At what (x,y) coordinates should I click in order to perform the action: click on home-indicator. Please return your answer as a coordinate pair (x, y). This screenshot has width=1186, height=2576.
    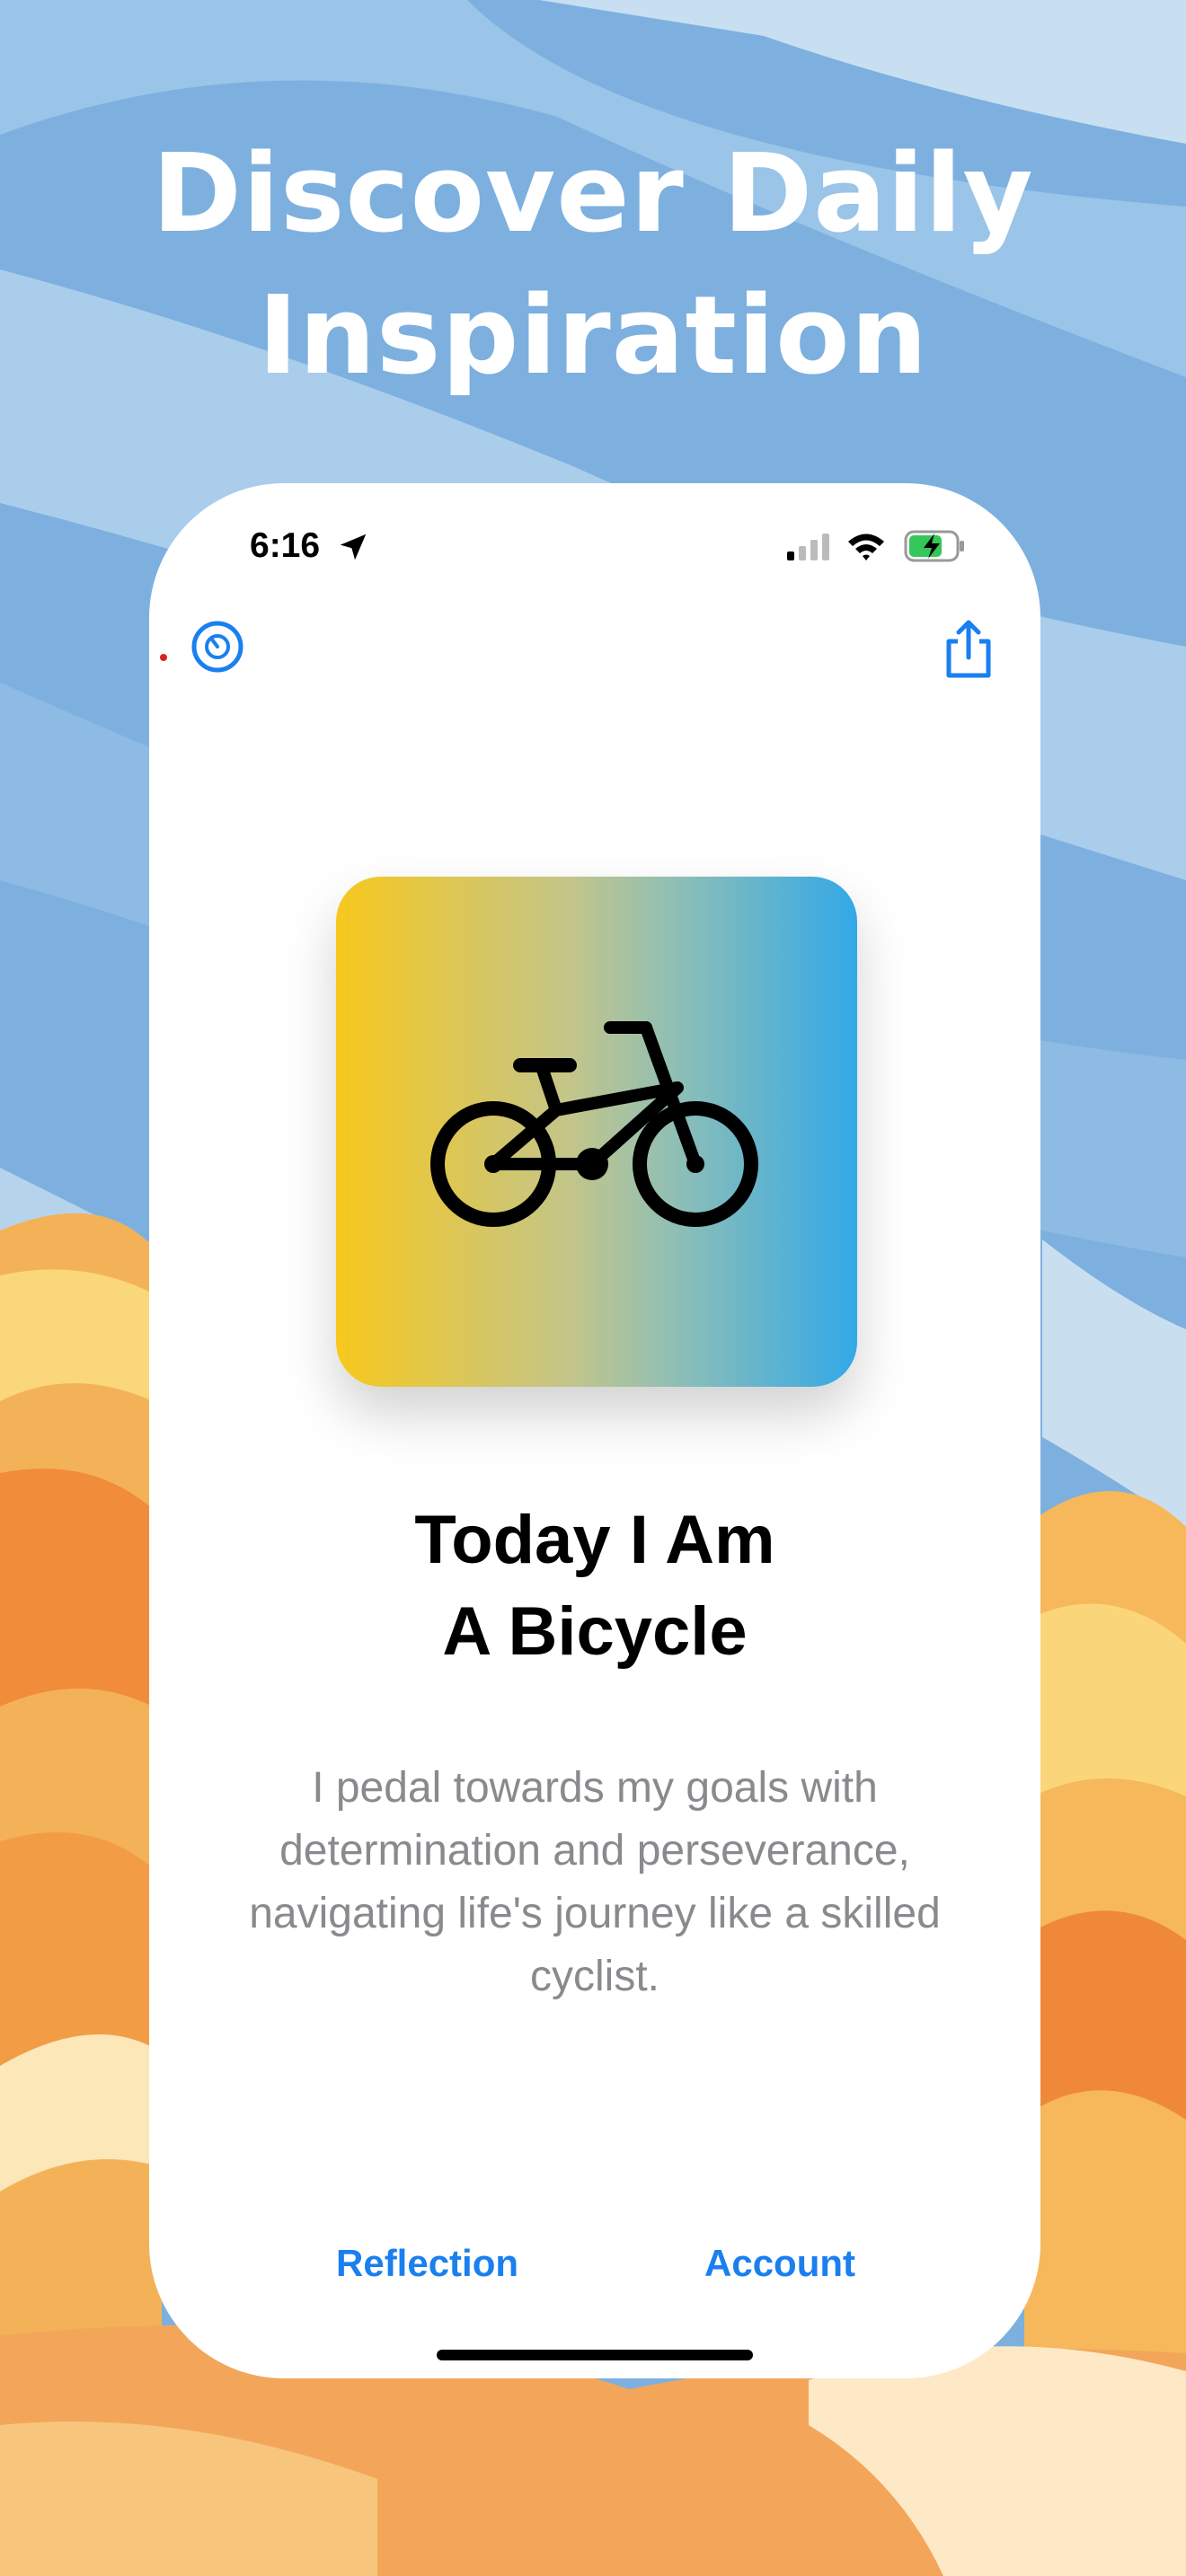
    Looking at the image, I should click on (595, 2355).